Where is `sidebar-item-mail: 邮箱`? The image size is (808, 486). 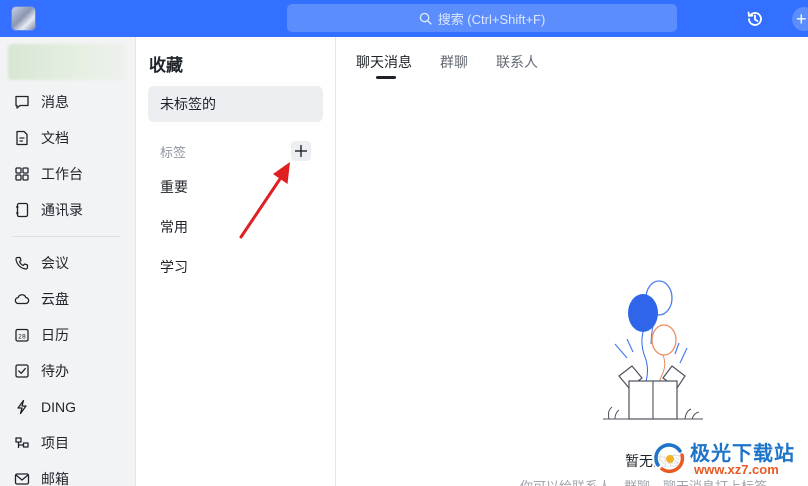 sidebar-item-mail: 邮箱 is located at coordinates (69, 475).